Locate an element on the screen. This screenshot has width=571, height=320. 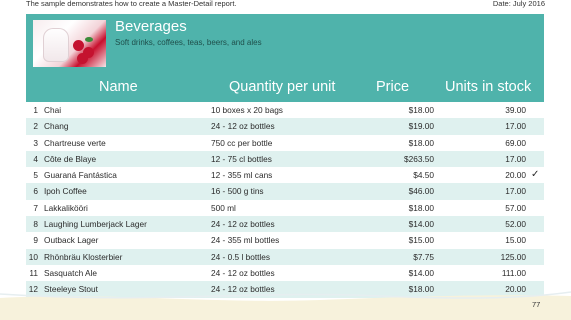
quantity-per-unit: 750 cc per bottle is located at coordinates (242, 142).